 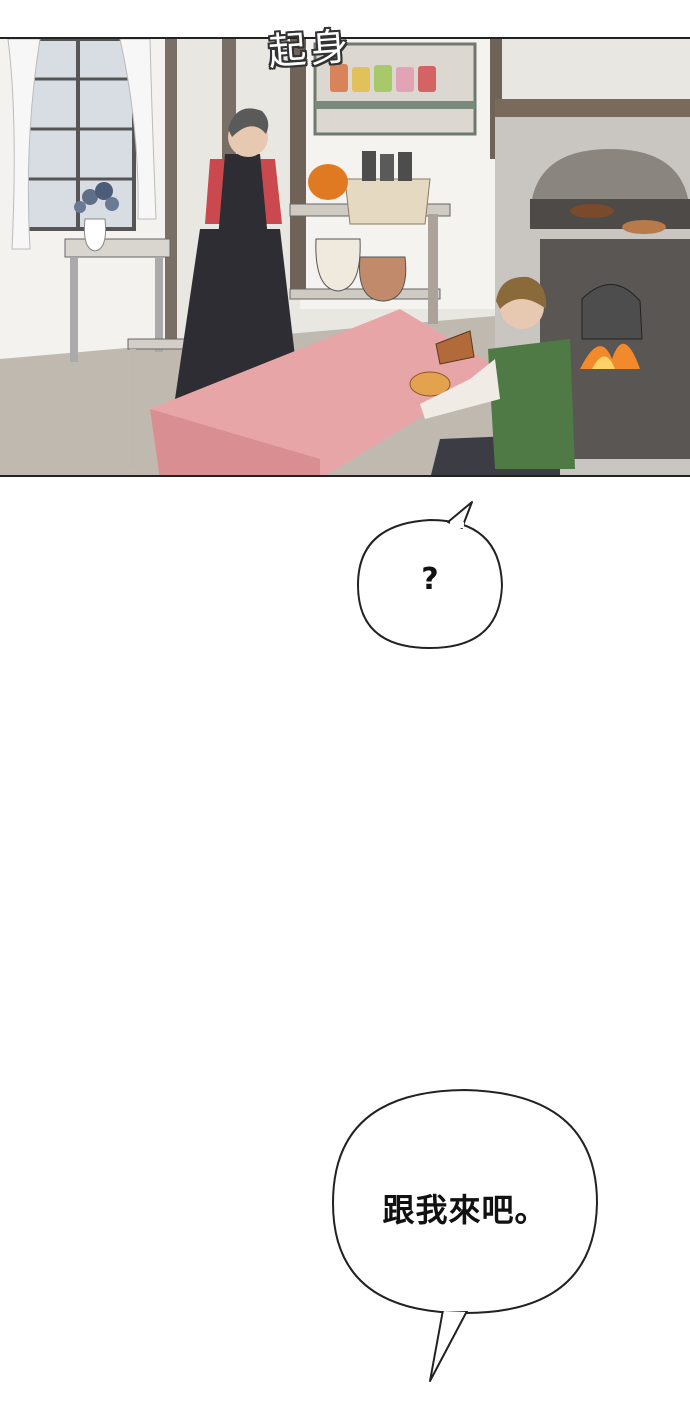 What do you see at coordinates (310, 49) in the screenshot?
I see `sound-effect-text: 起身` at bounding box center [310, 49].